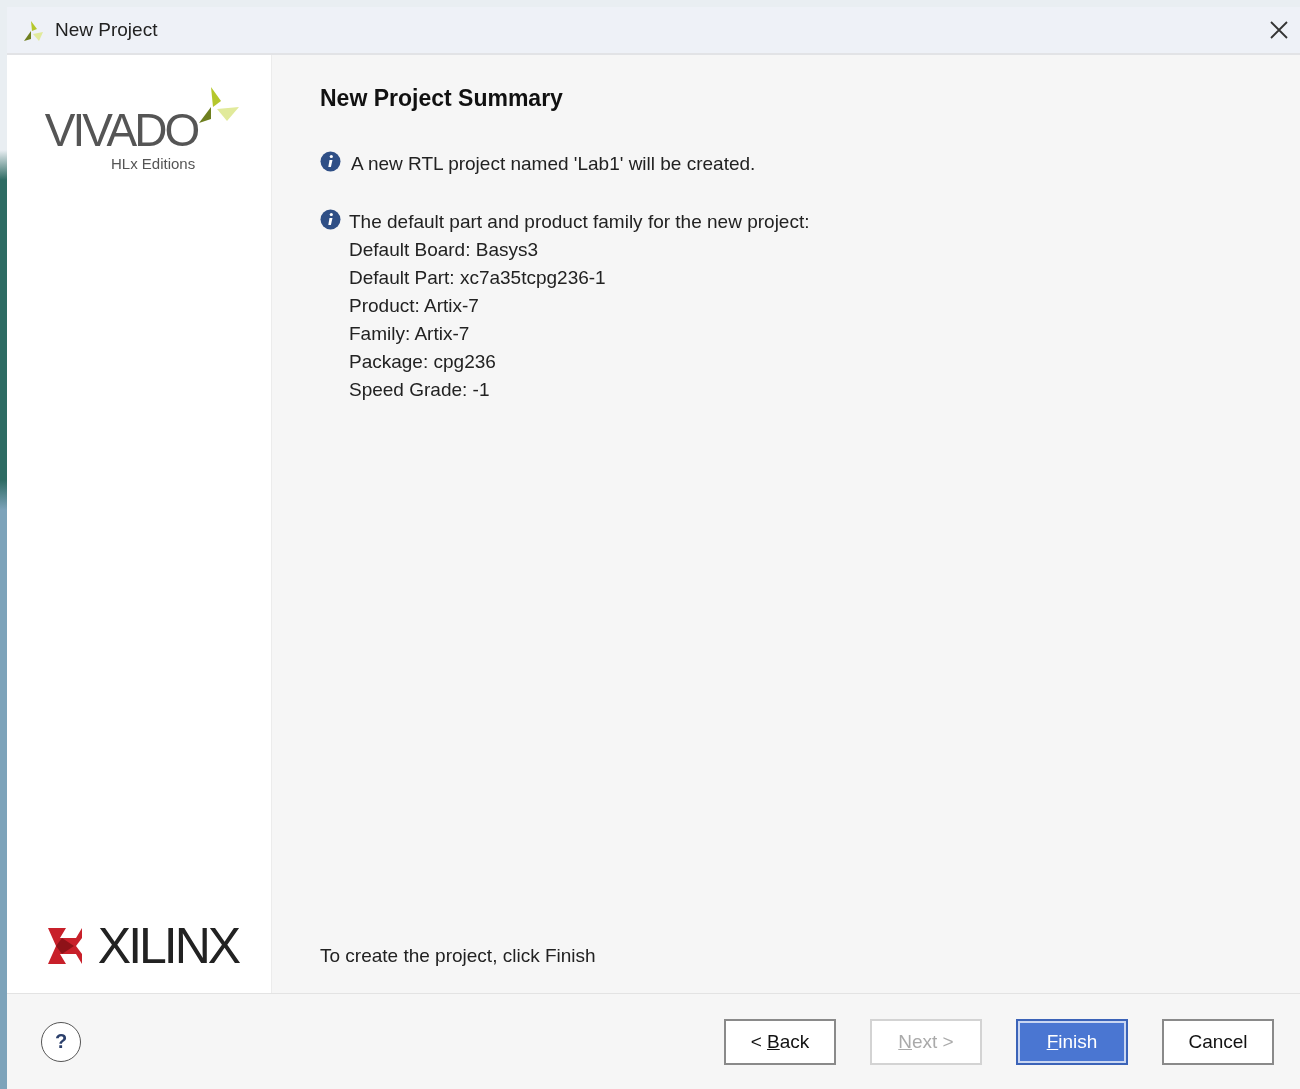 This screenshot has width=1300, height=1089. What do you see at coordinates (121, 130) in the screenshot?
I see `product-logo-text: VIVADO` at bounding box center [121, 130].